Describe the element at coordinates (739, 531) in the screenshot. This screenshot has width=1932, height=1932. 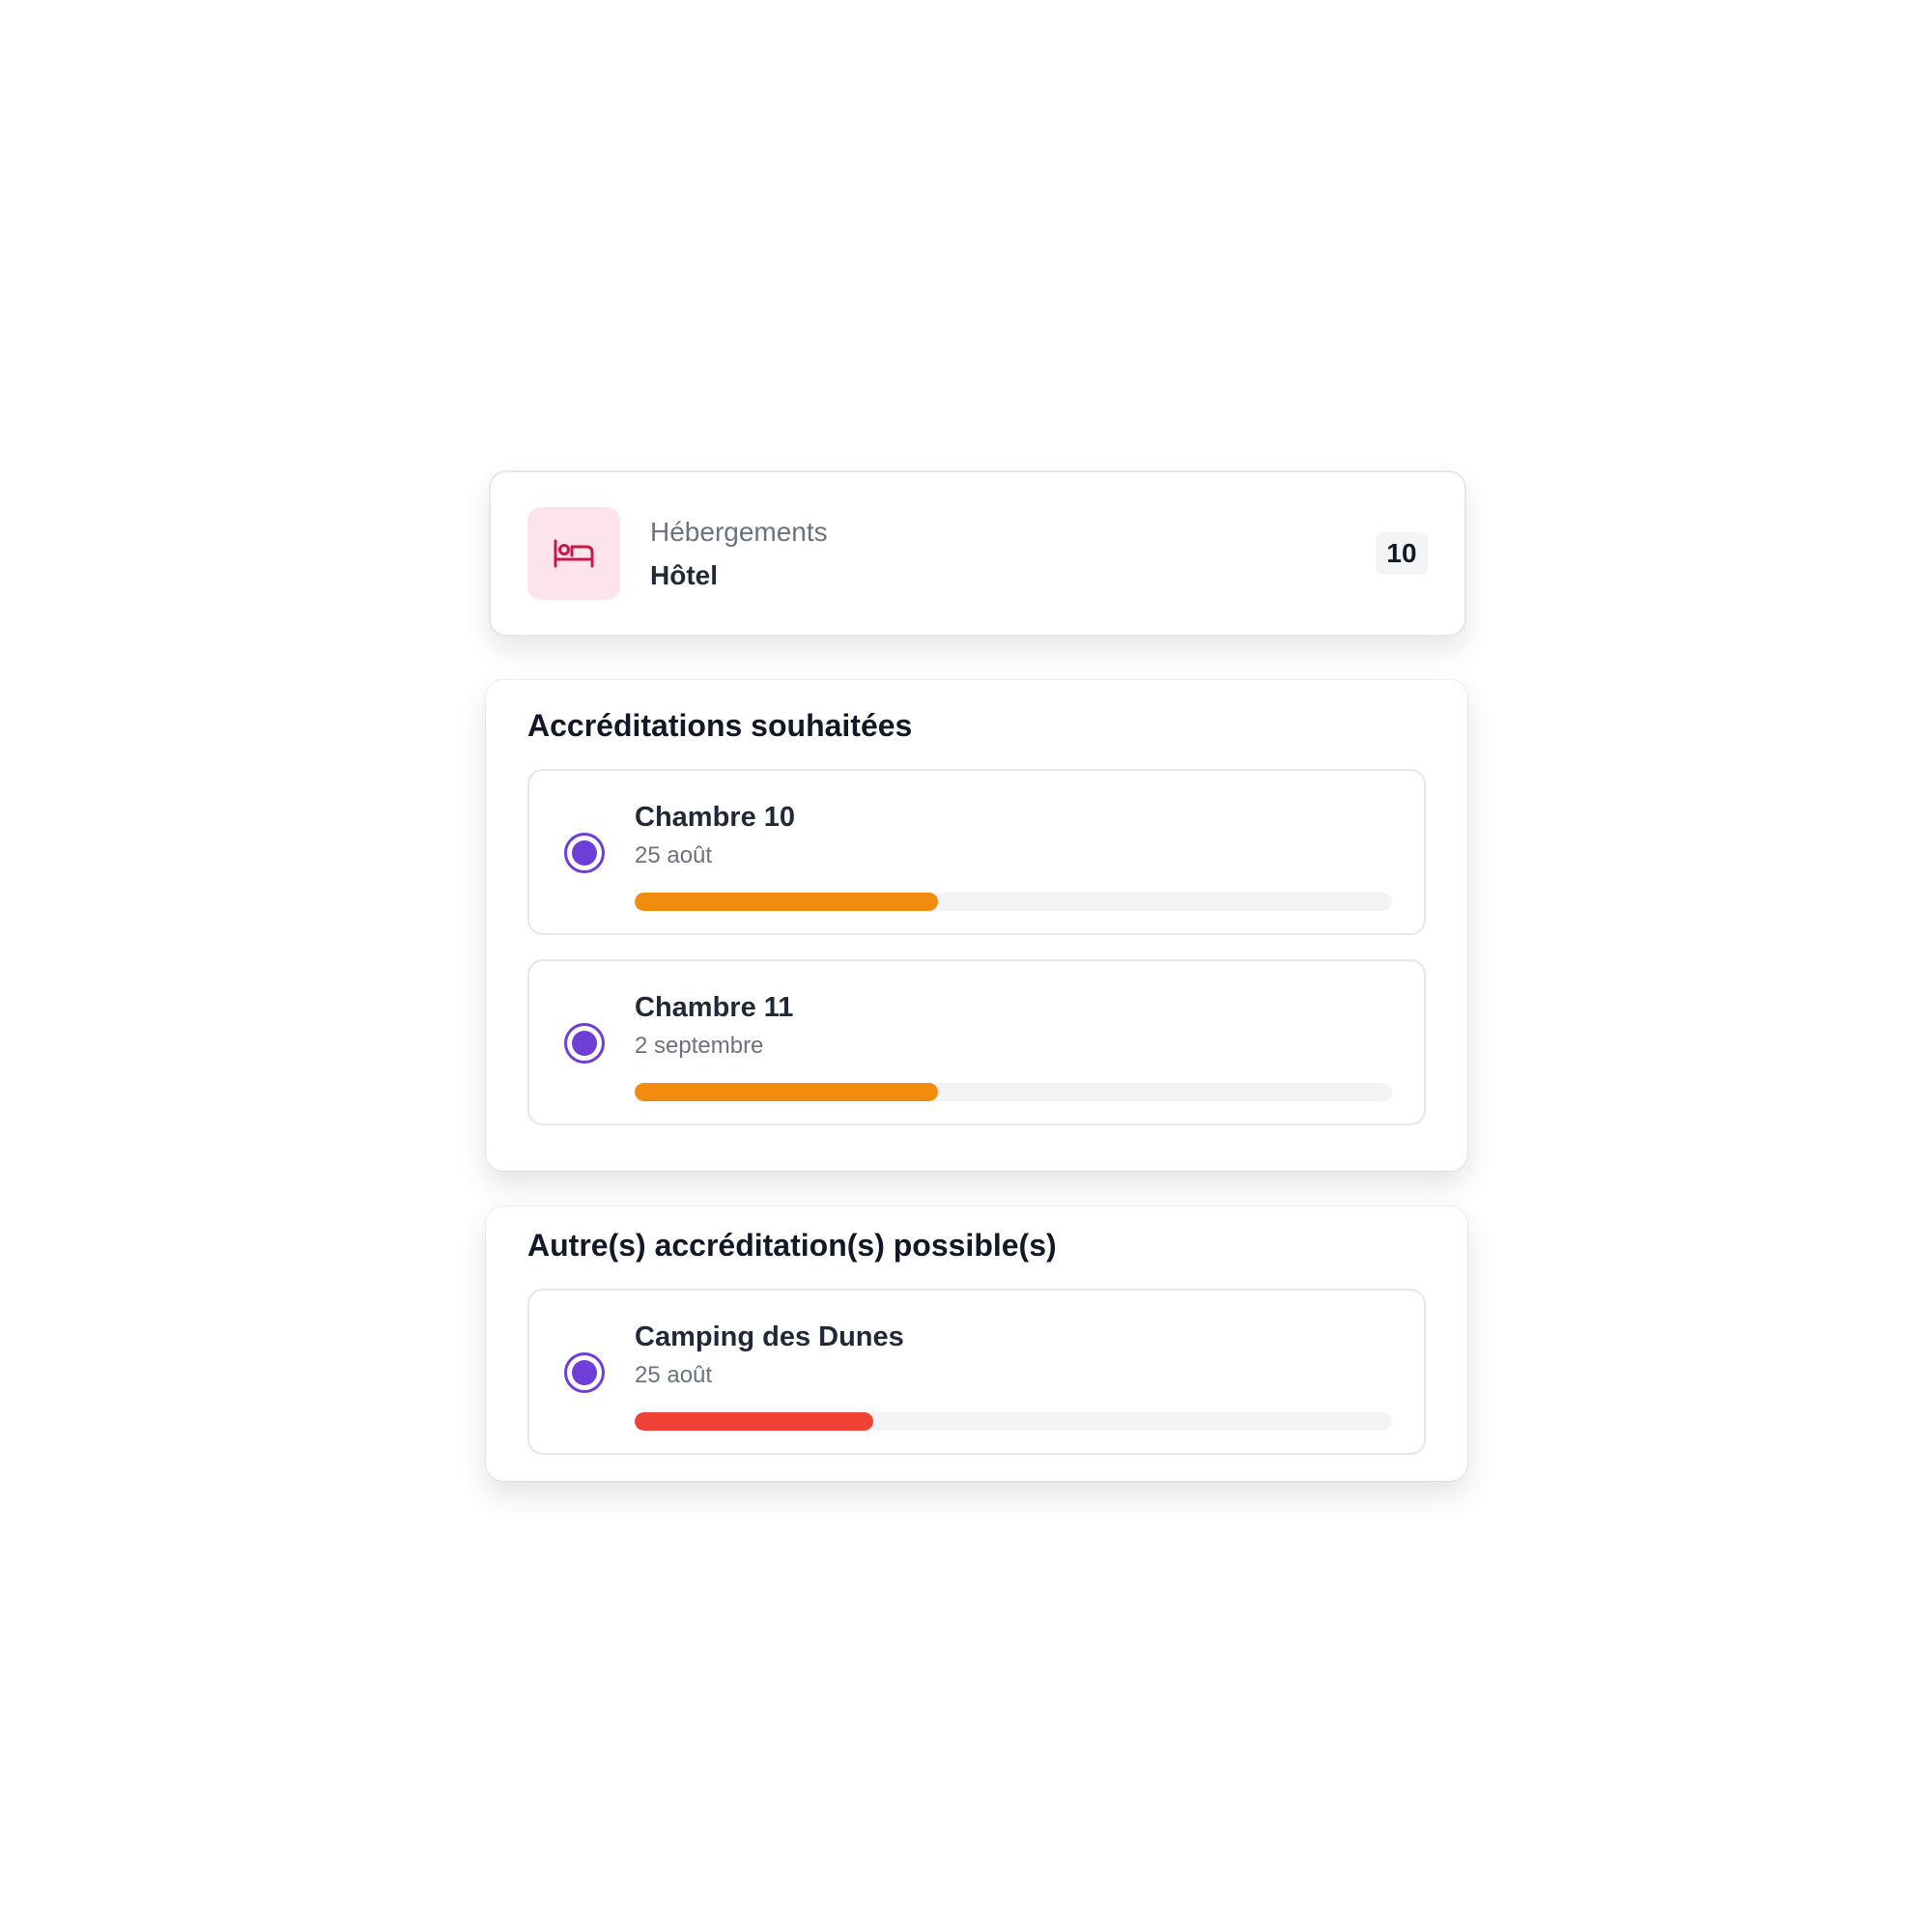
I see `header-category: Hébergements` at that location.